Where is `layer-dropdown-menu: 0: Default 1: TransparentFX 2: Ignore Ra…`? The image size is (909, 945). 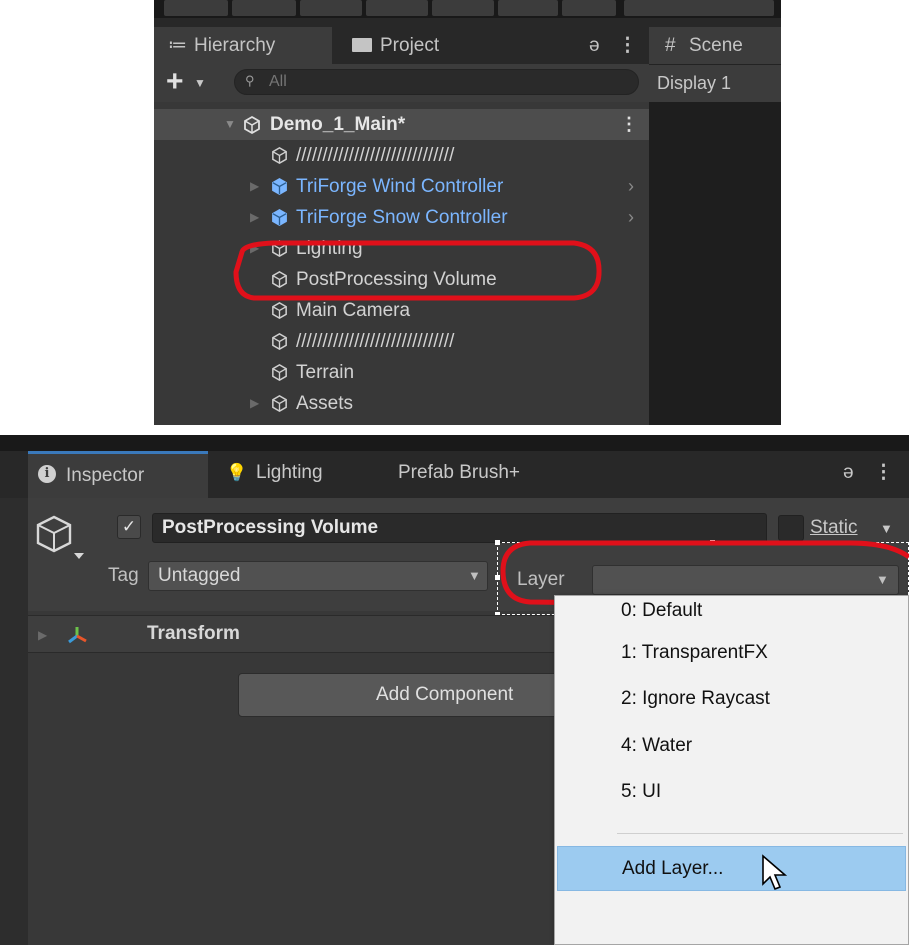 layer-dropdown-menu: 0: Default 1: TransparentFX 2: Ignore Ra… is located at coordinates (731, 770).